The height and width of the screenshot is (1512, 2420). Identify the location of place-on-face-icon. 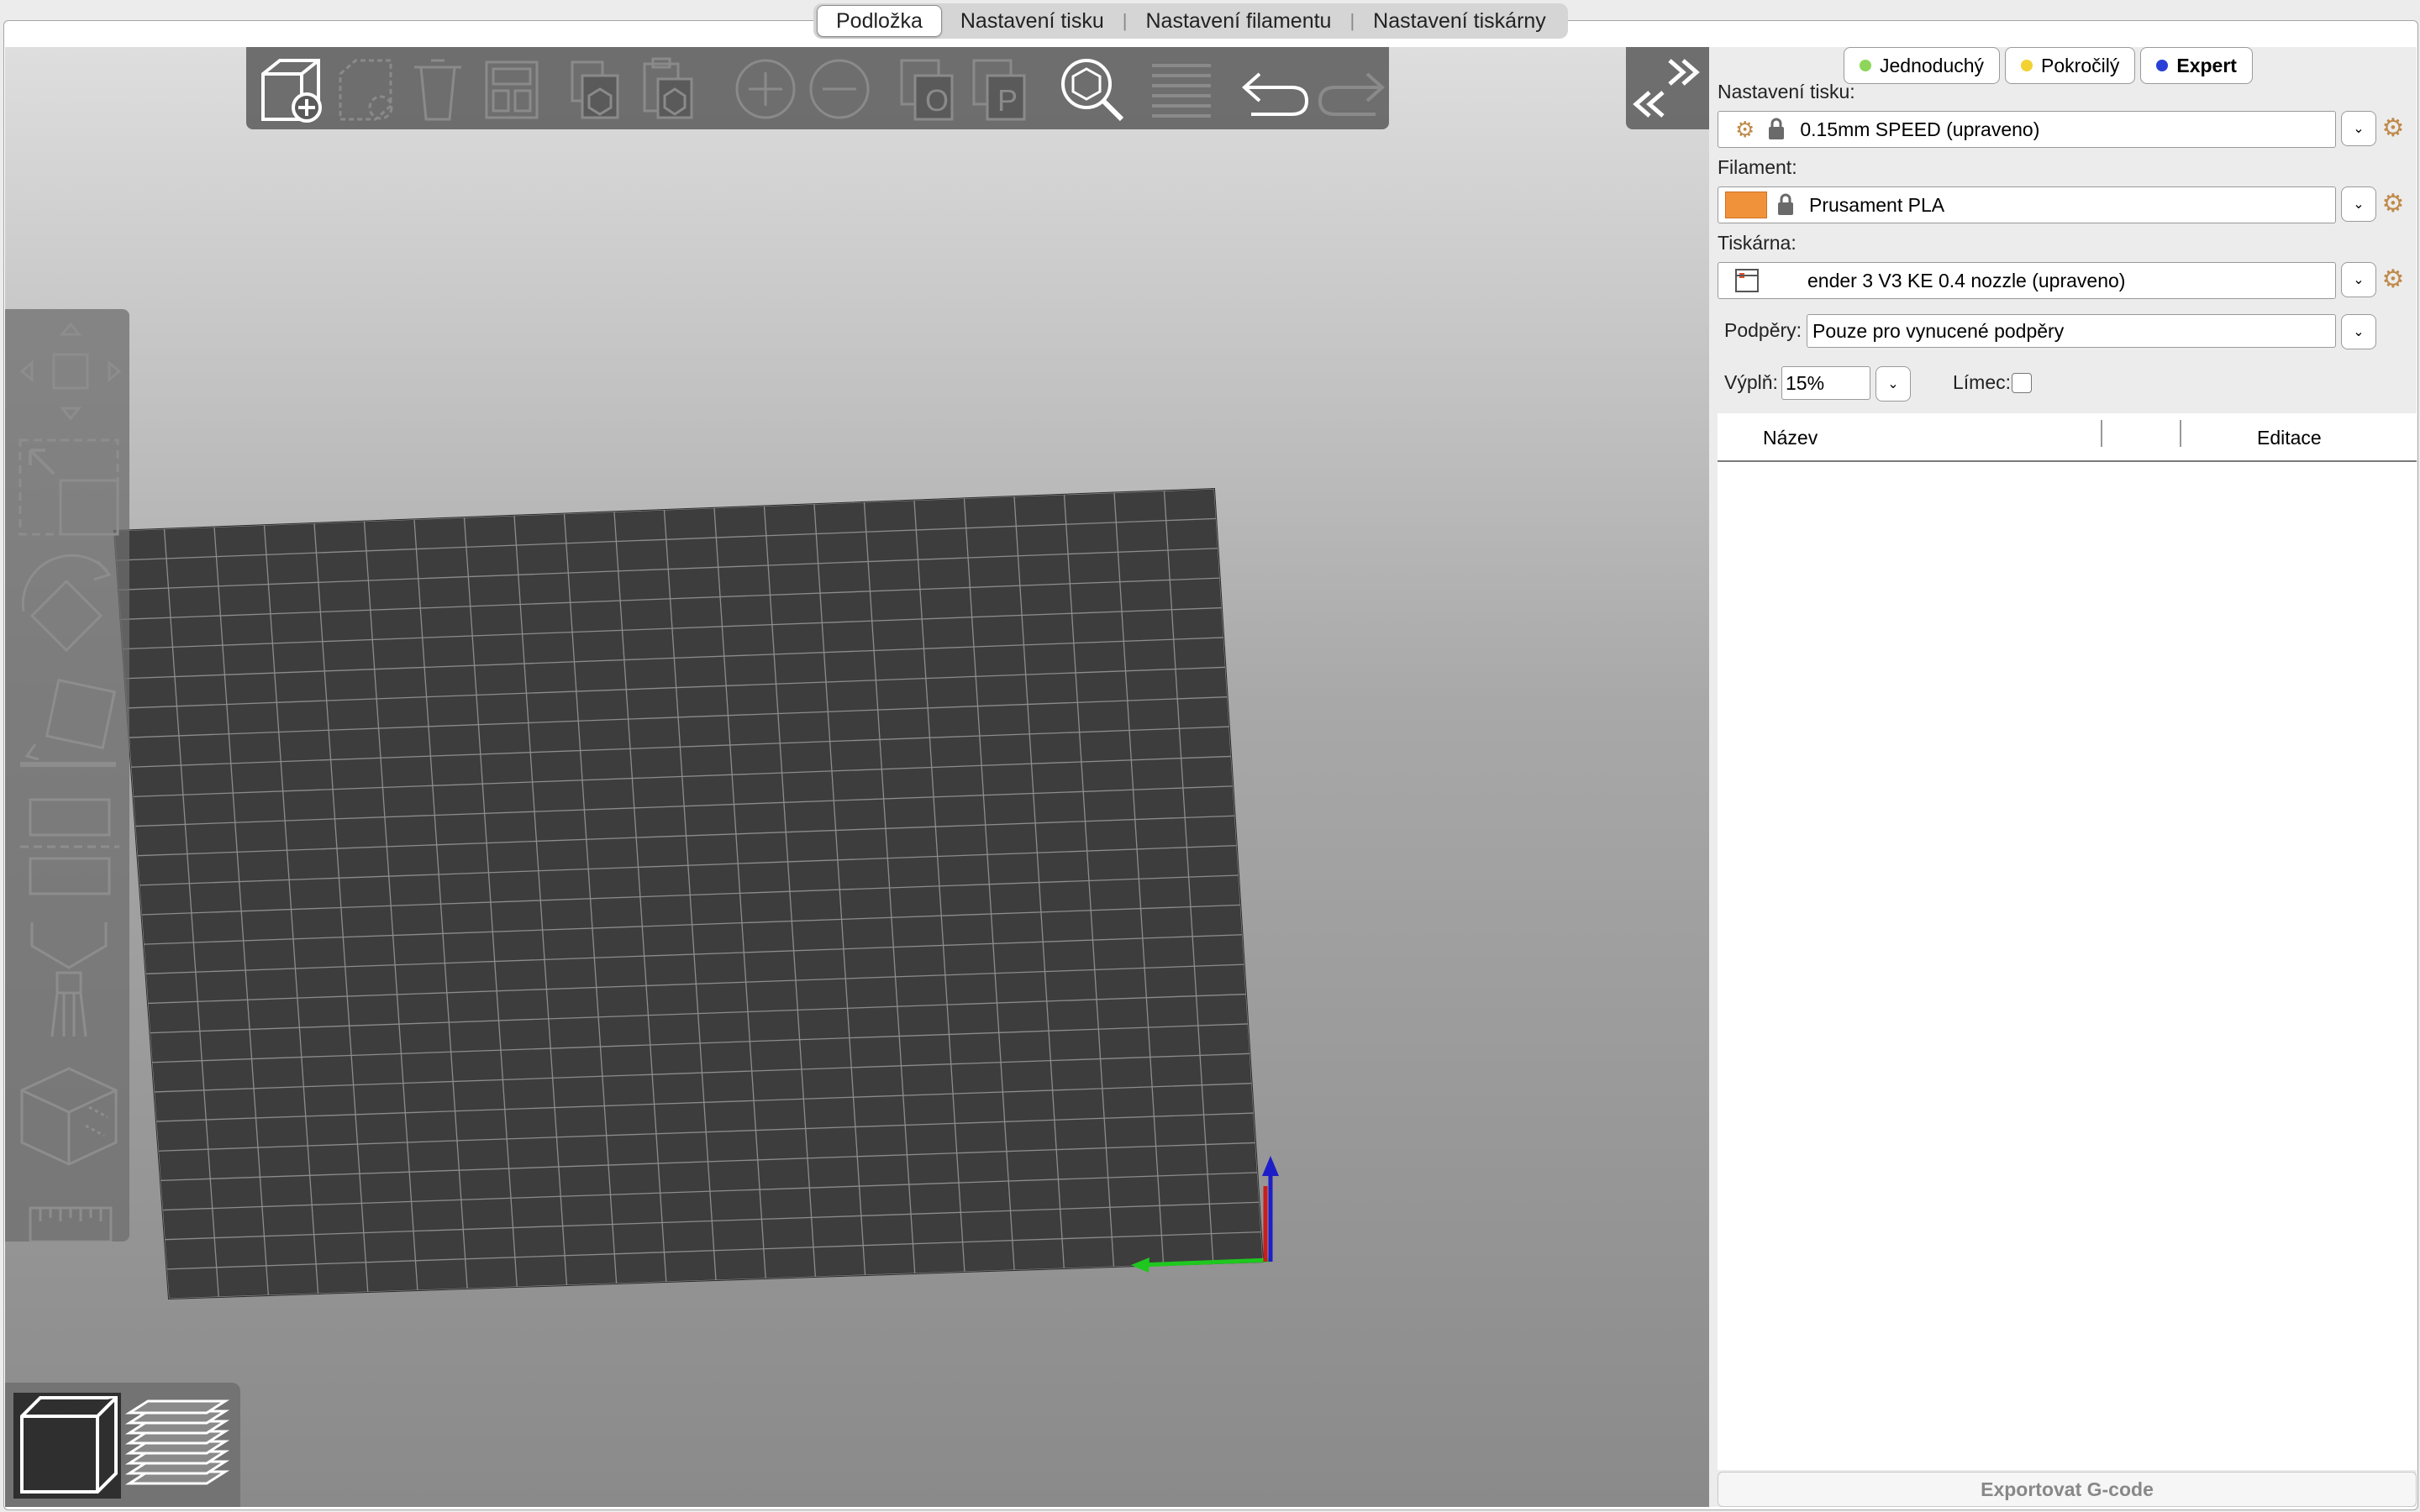
(68, 722).